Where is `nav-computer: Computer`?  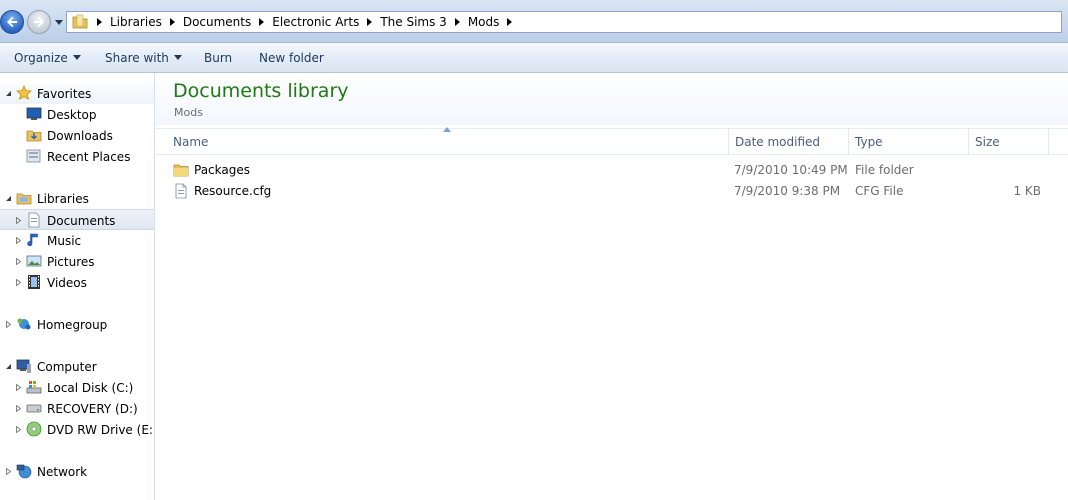 nav-computer: Computer is located at coordinates (77, 366).